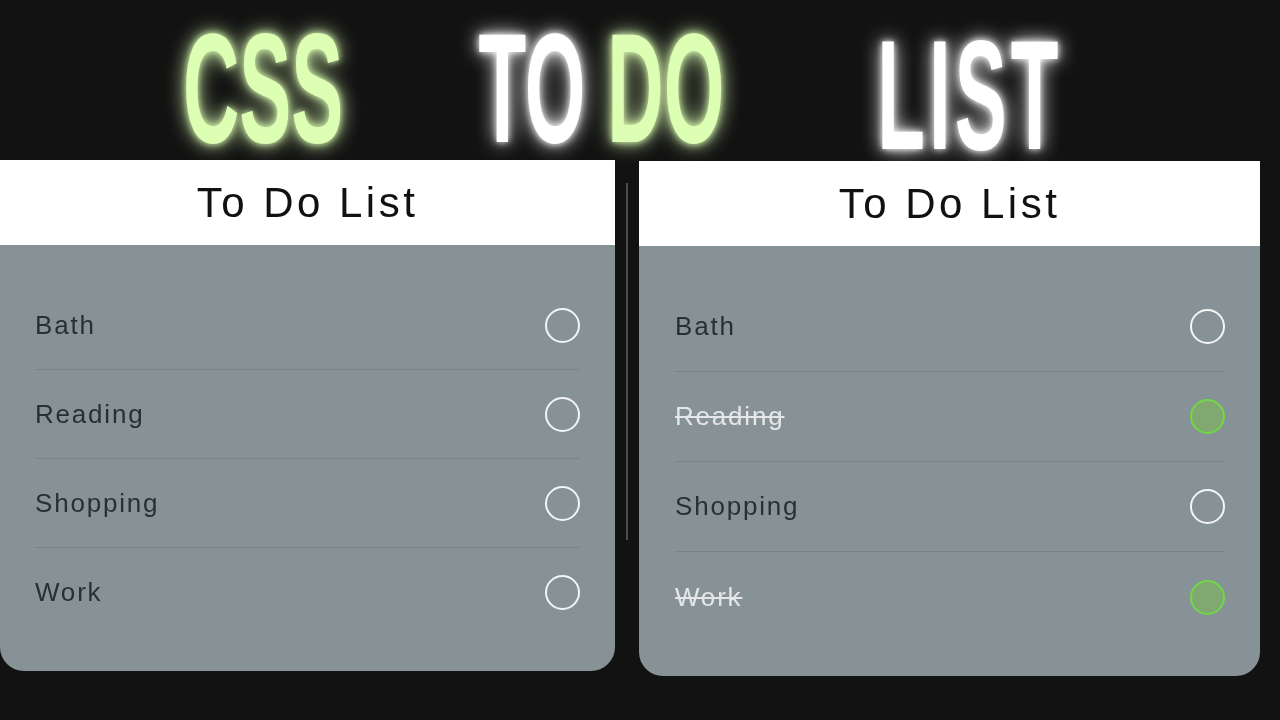  Describe the element at coordinates (263, 88) in the screenshot. I see `headline-word: CSS` at that location.